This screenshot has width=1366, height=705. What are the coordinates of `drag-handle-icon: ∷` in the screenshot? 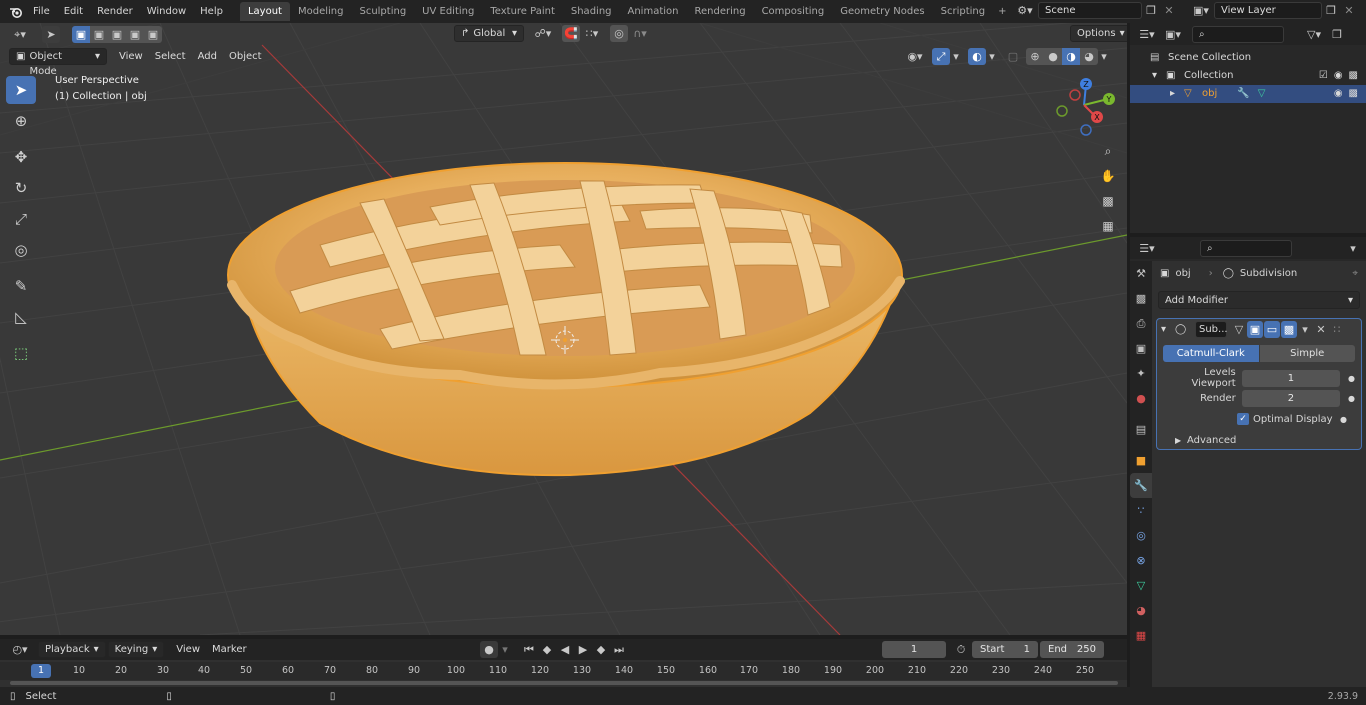 It's located at (1337, 329).